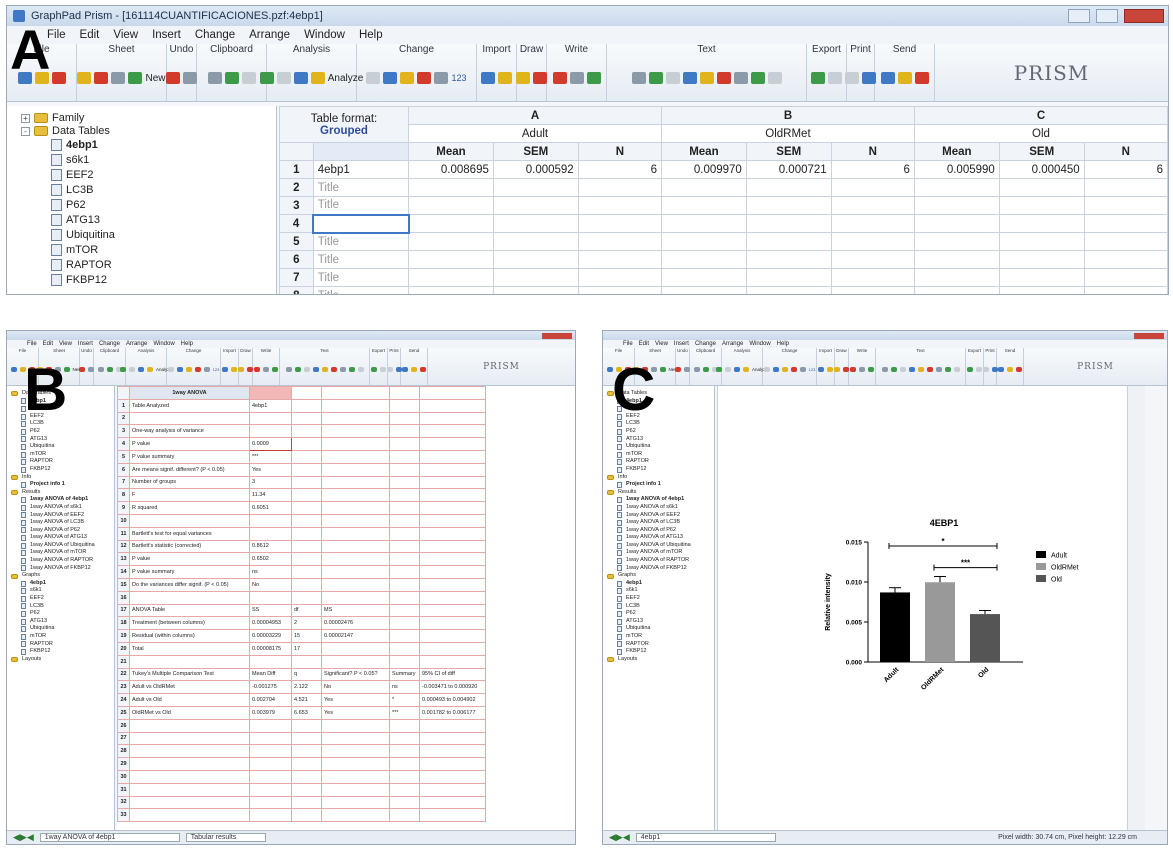  Describe the element at coordinates (660, 523) in the screenshot. I see `tree-item: 1way ANOVA of LC3B` at that location.